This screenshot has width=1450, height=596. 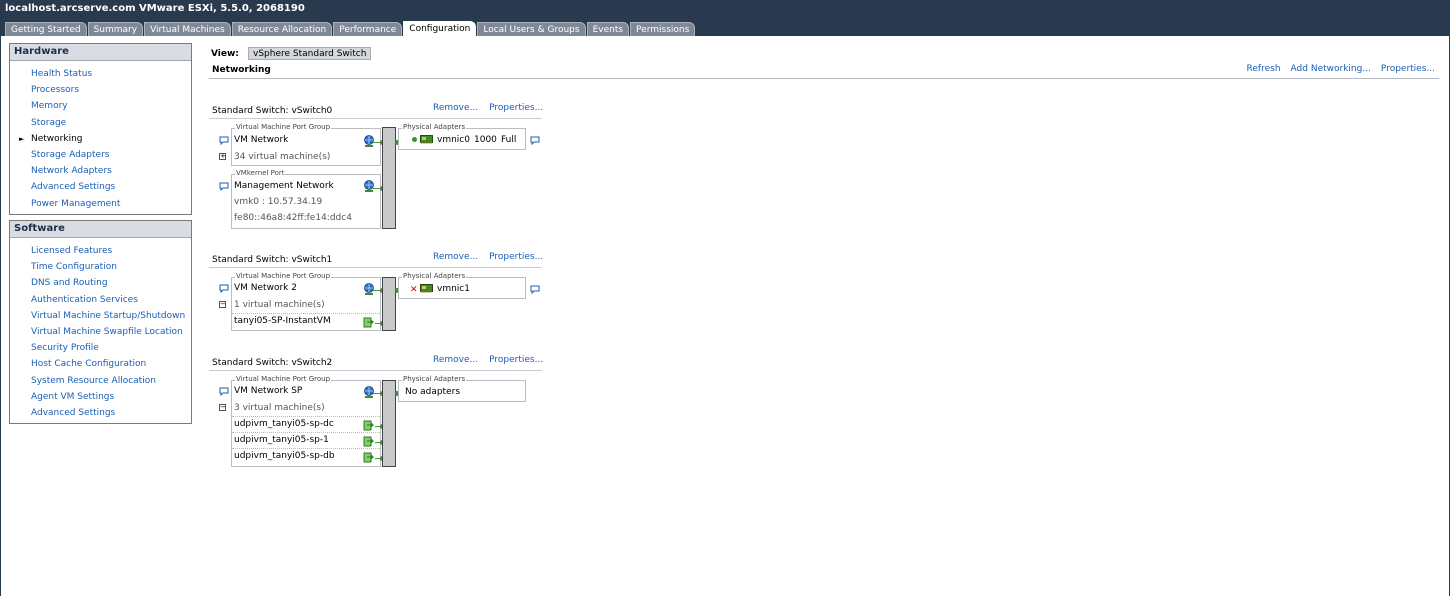 What do you see at coordinates (100, 106) in the screenshot?
I see `nav-memory: Memory` at bounding box center [100, 106].